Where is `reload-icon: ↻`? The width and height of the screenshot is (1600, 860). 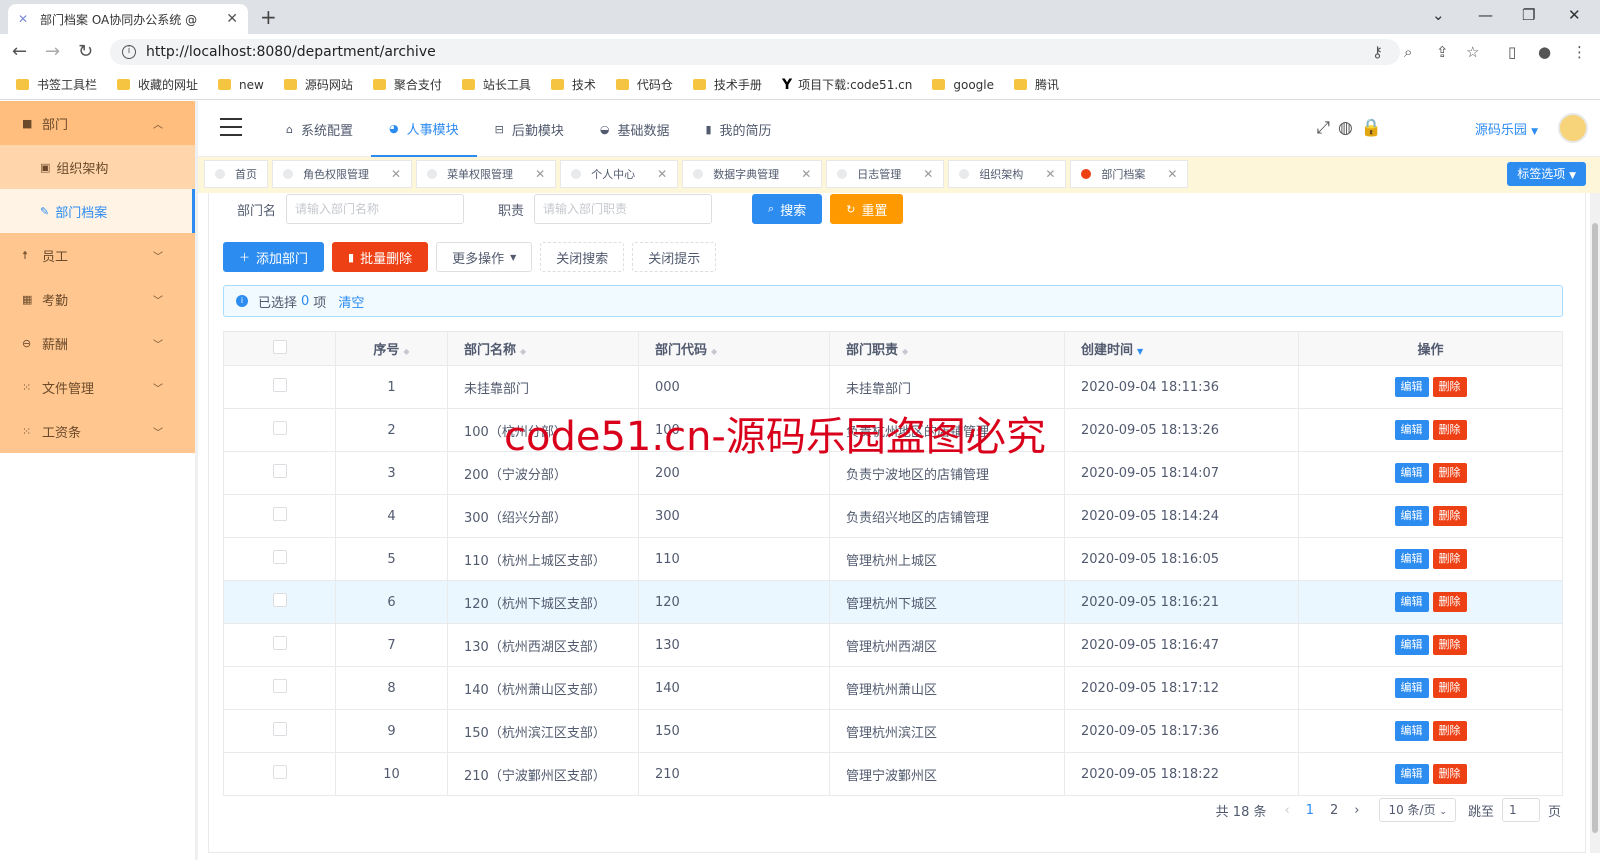 reload-icon: ↻ is located at coordinates (85, 51).